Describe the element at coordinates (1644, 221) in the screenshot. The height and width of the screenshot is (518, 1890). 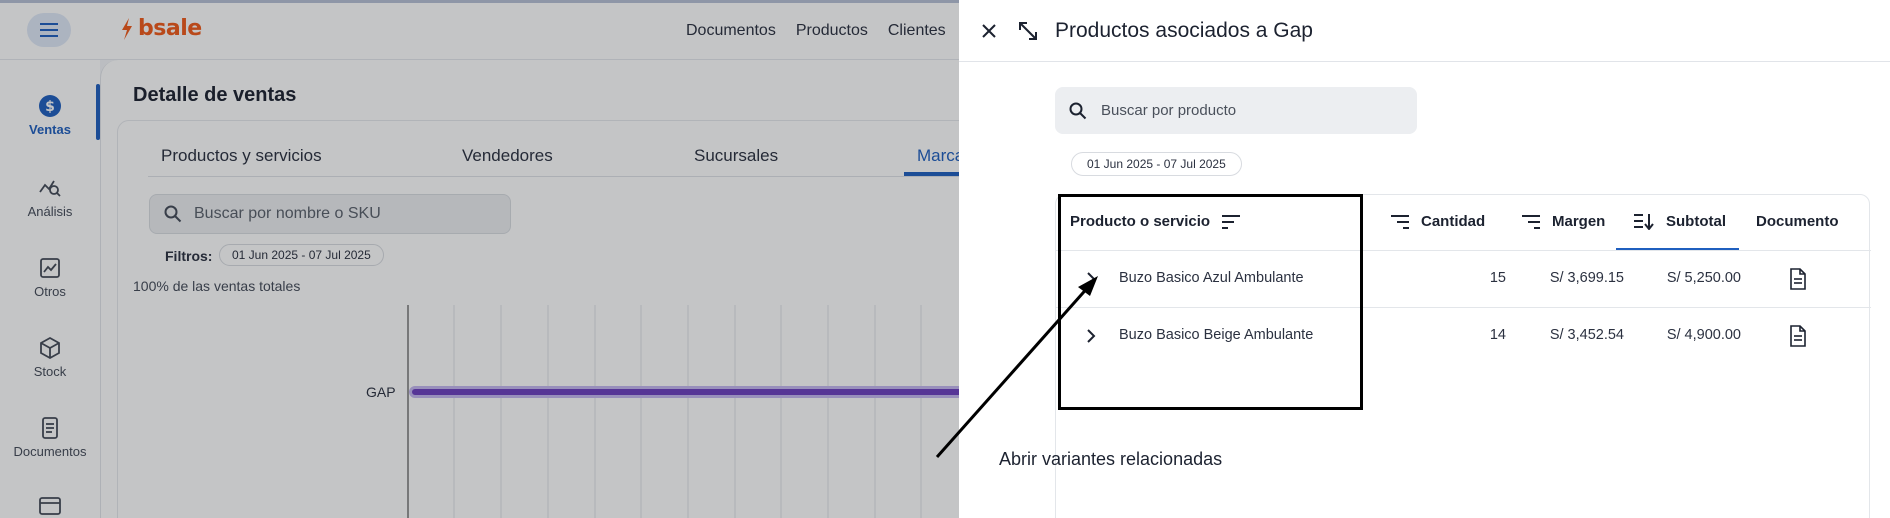
I see `sort-descending-icon` at that location.